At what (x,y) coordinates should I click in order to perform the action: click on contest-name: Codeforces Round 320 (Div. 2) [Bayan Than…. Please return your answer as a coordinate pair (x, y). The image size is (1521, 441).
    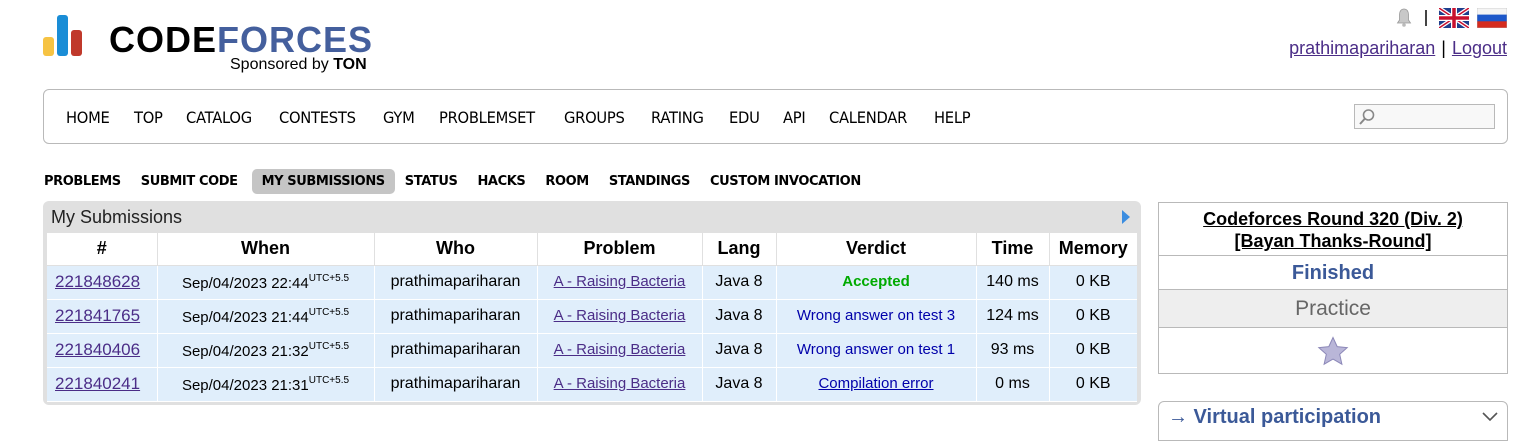
    Looking at the image, I should click on (1333, 229).